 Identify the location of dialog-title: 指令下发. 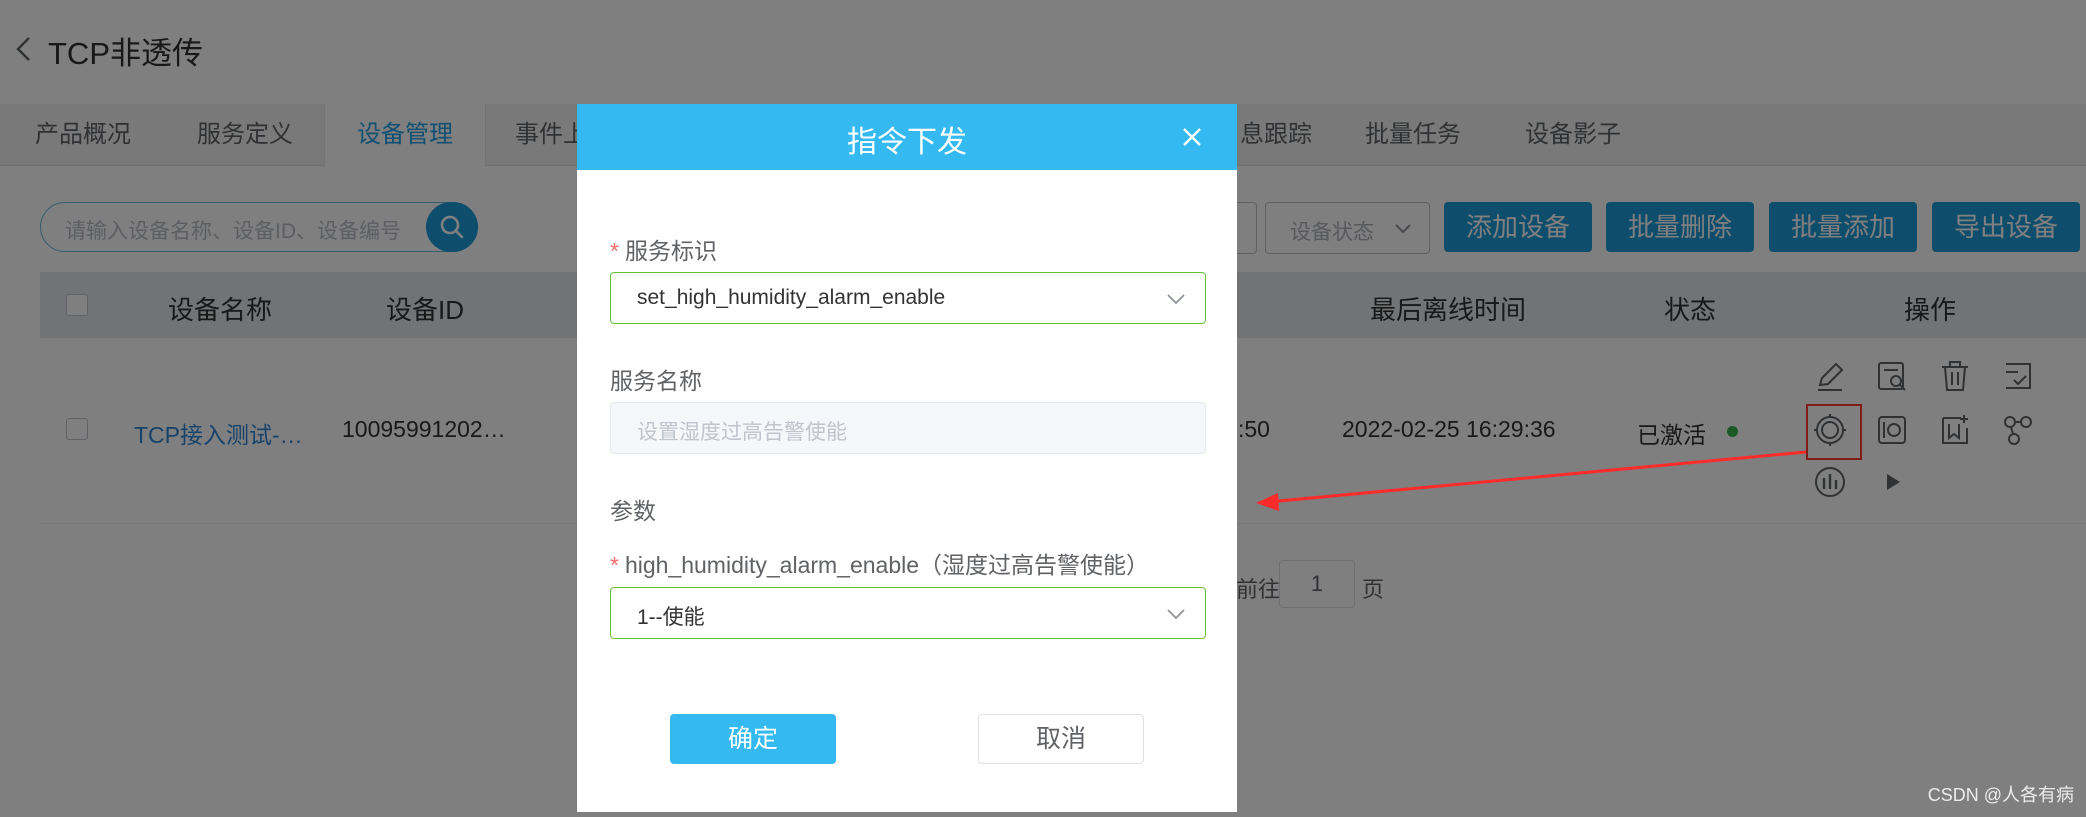
(907, 142).